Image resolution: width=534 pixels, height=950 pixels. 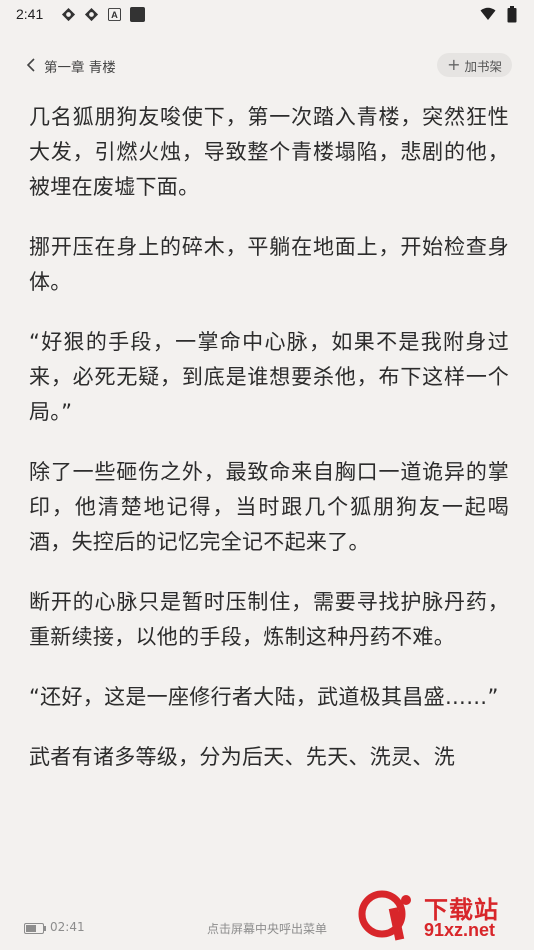 I want to click on square-app-icon, so click(x=137, y=14).